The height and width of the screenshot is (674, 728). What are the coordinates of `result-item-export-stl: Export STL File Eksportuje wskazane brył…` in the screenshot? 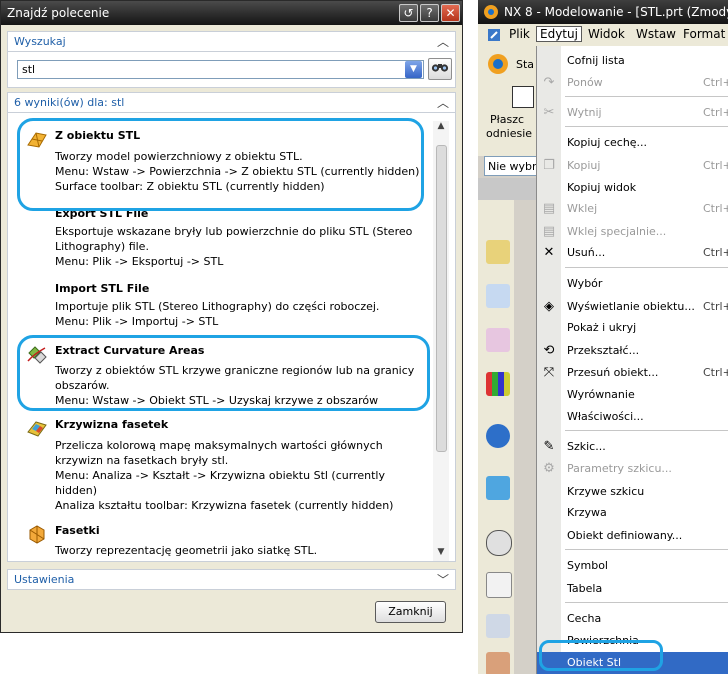 It's located at (220, 237).